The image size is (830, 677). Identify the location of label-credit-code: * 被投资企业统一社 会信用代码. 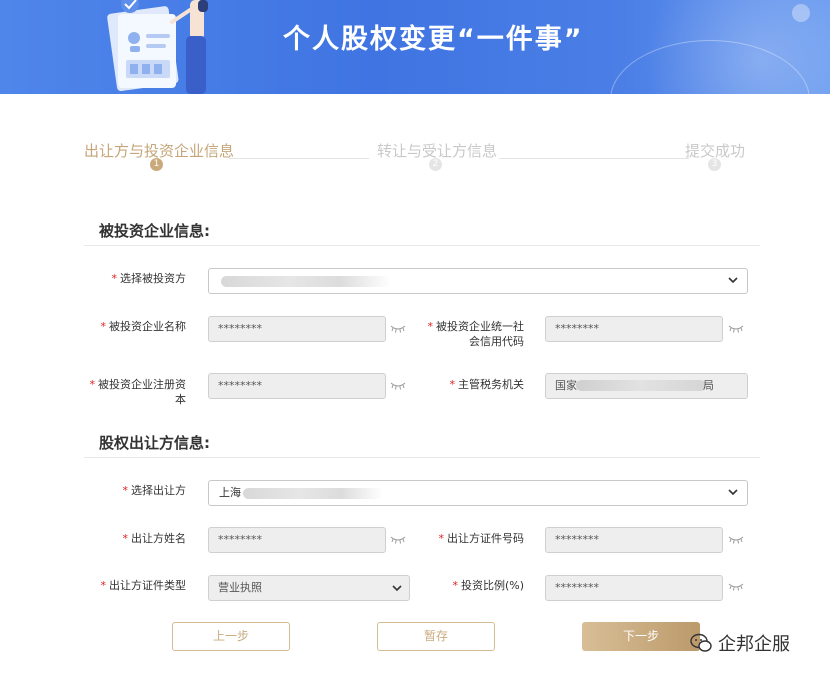
(476, 334).